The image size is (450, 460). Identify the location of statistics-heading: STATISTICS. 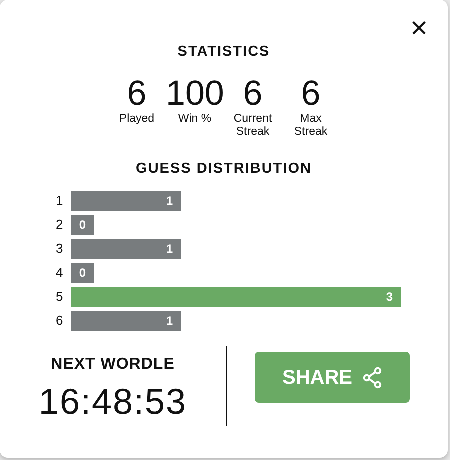
(224, 53).